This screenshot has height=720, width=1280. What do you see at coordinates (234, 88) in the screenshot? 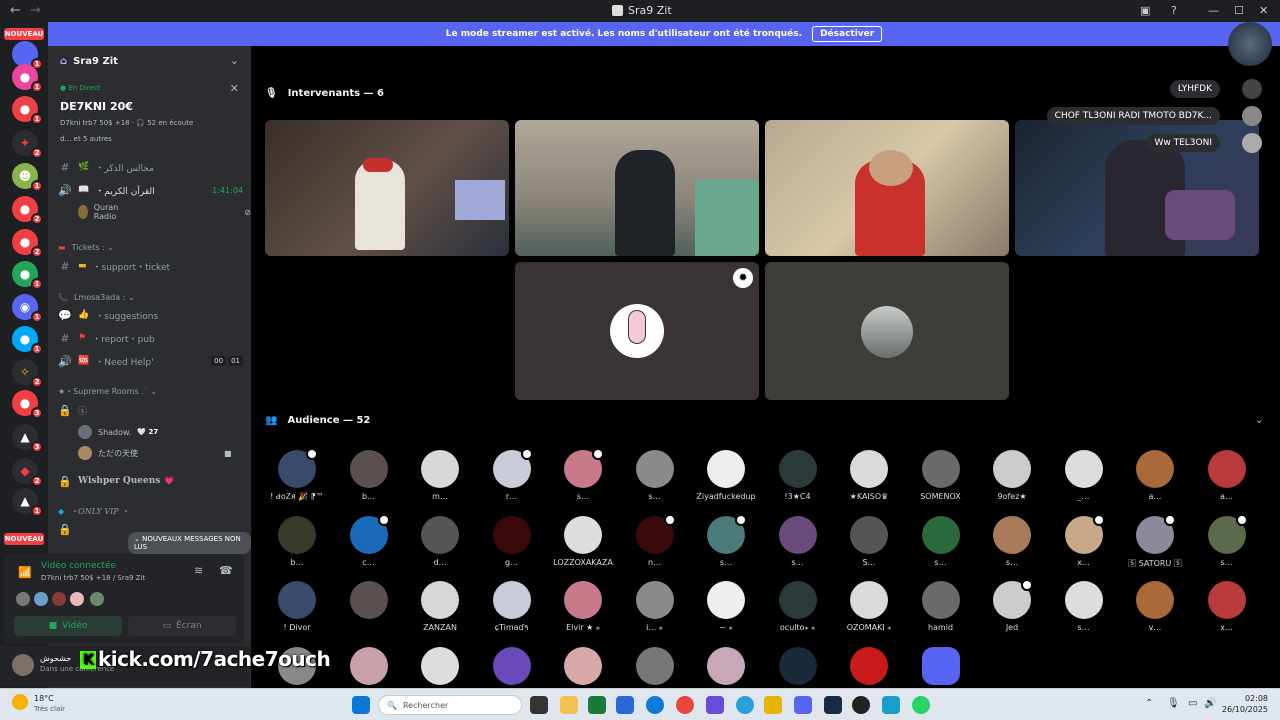
I see `close-icon: ✕` at bounding box center [234, 88].